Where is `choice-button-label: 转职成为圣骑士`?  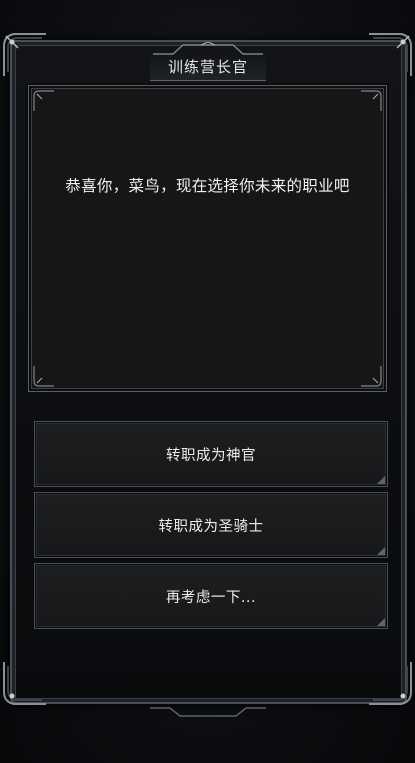 choice-button-label: 转职成为圣骑士 is located at coordinates (211, 526).